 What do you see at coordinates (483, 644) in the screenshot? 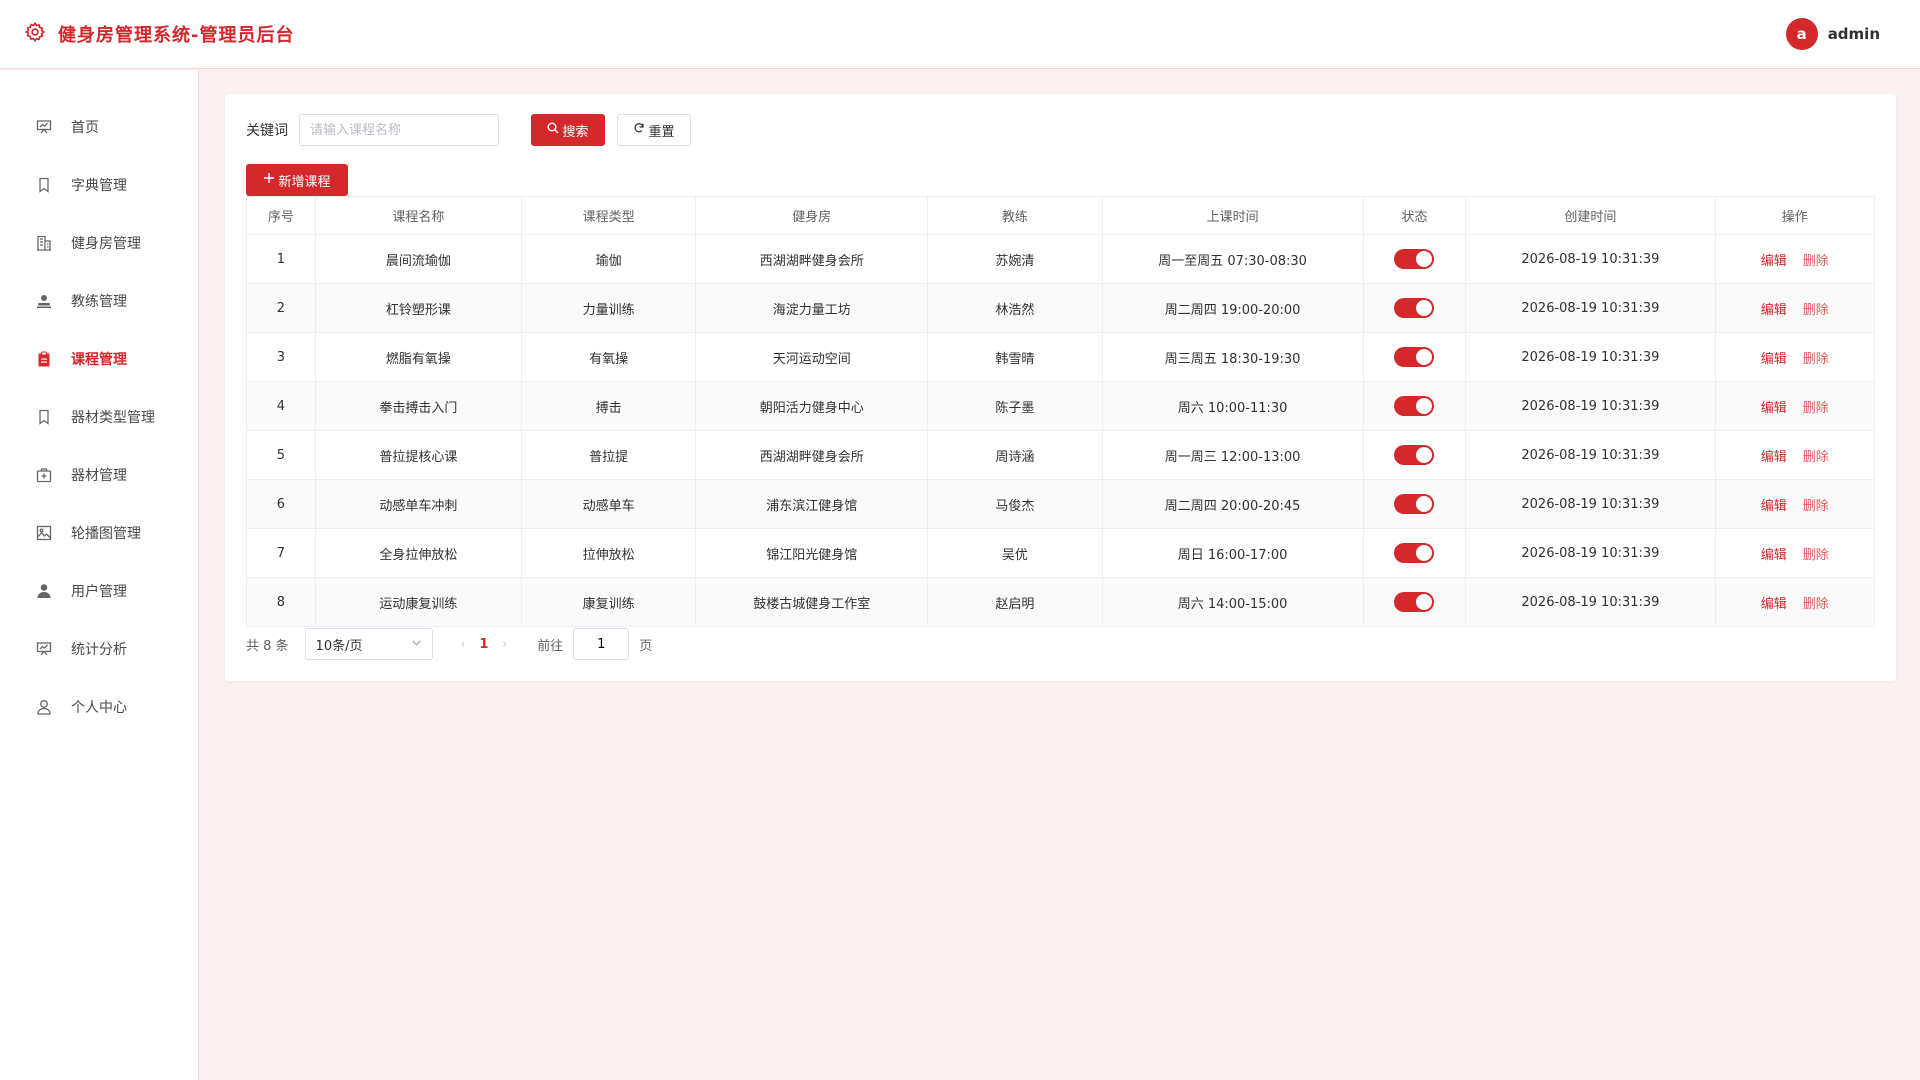
I see `page-number-current: 1` at bounding box center [483, 644].